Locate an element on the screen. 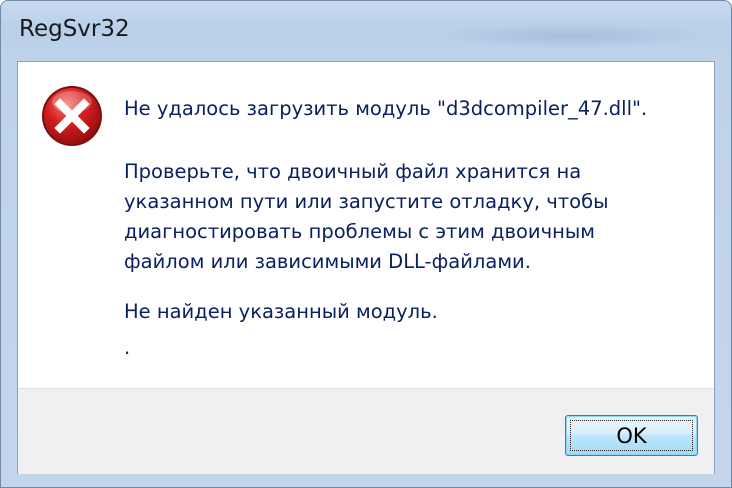 This screenshot has width=732, height=488. error-detail: Не найден указанный модуль. is located at coordinates (281, 311).